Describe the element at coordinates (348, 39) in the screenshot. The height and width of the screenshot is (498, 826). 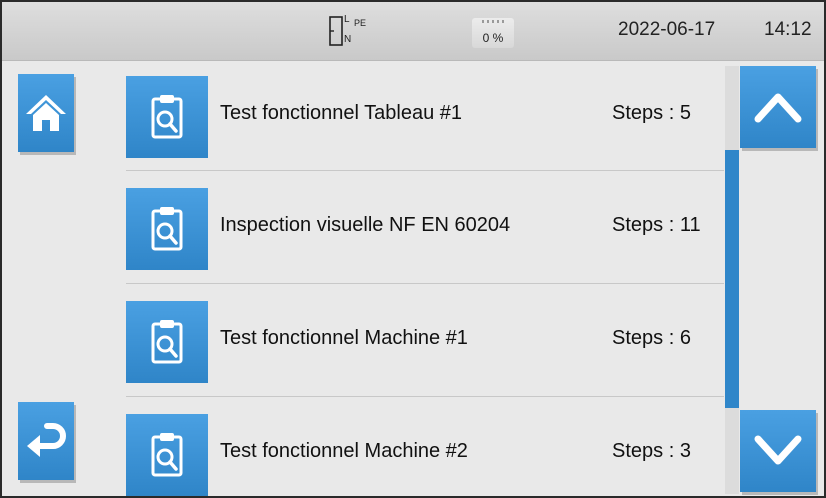
I see `connection-label-n: N` at that location.